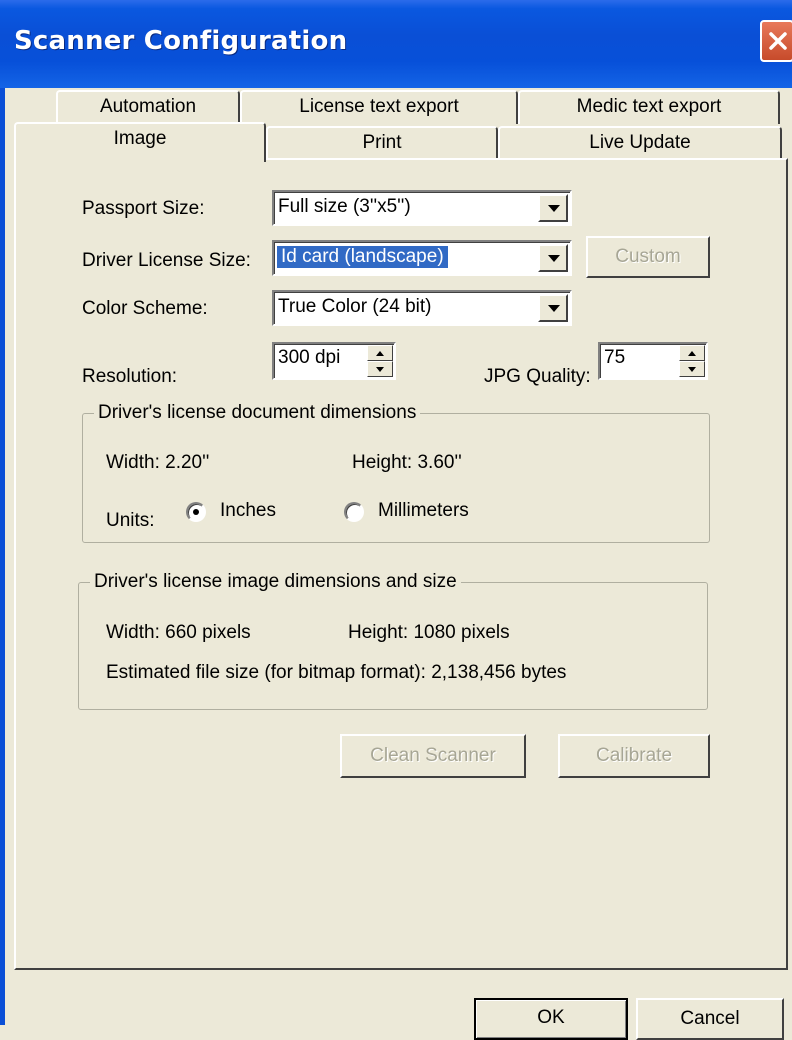  I want to click on resolution-label: Resolution:, so click(130, 376).